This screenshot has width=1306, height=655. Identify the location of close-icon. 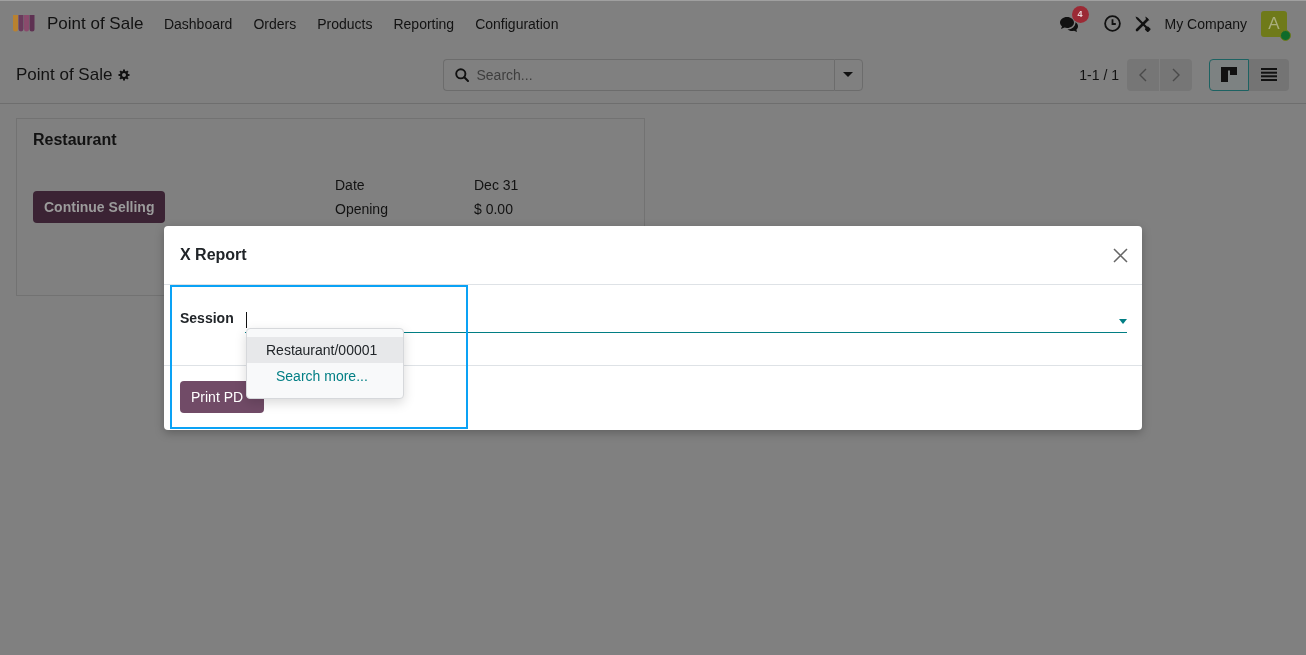
(1120, 255).